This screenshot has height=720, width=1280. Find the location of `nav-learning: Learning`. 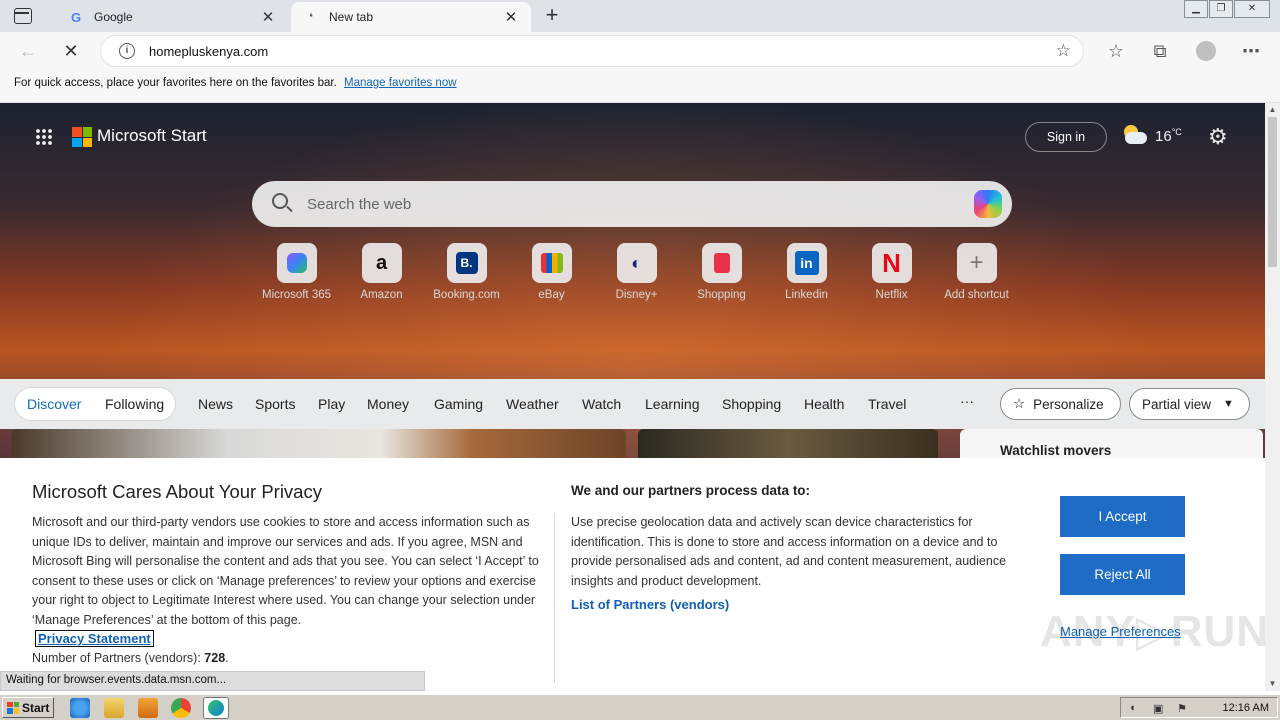

nav-learning: Learning is located at coordinates (672, 404).